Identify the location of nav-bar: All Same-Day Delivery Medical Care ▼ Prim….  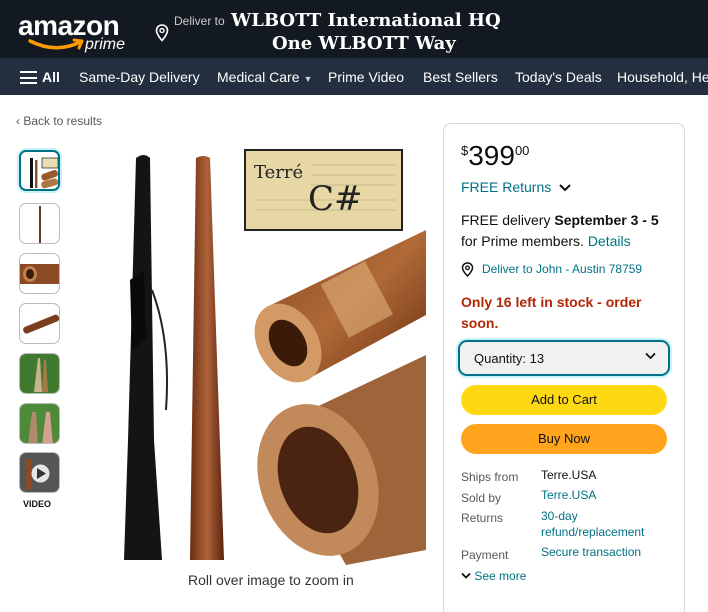
(354, 76).